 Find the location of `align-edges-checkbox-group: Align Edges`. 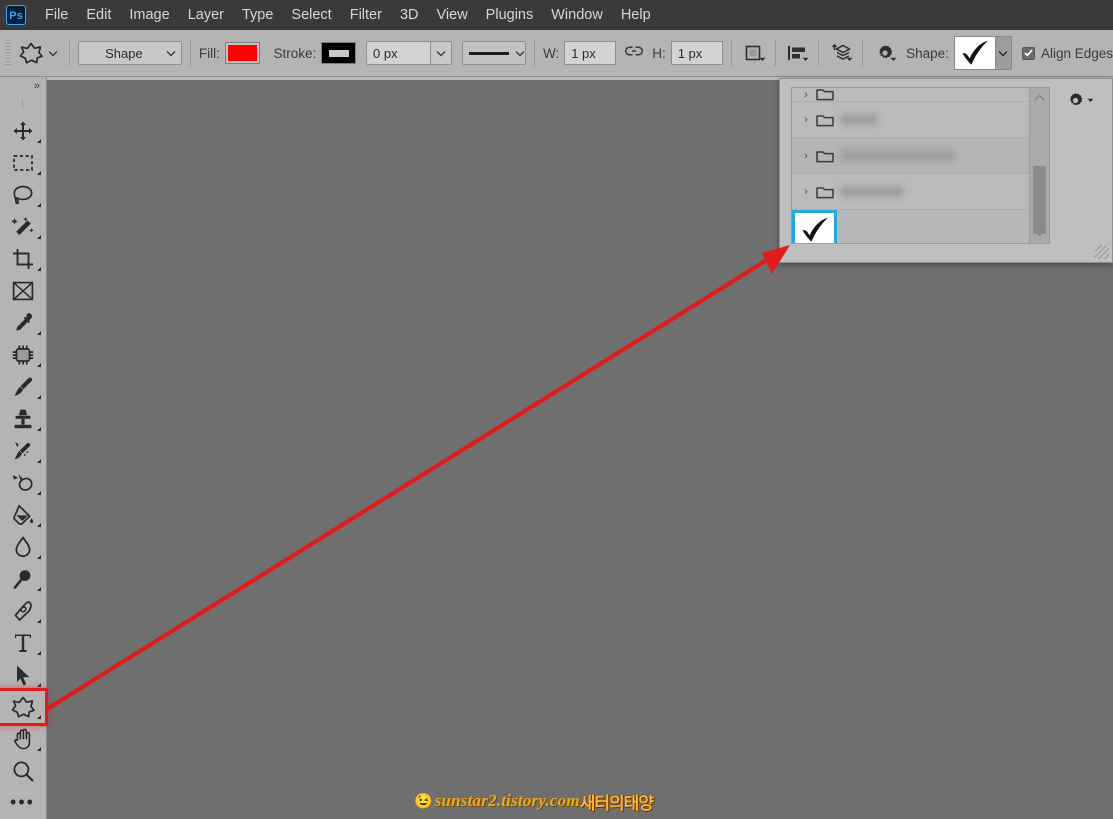

align-edges-checkbox-group: Align Edges is located at coordinates (1067, 53).